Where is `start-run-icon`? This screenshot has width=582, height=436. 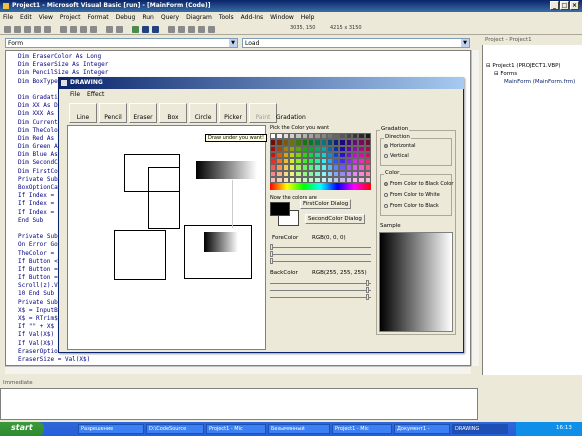 start-run-icon is located at coordinates (135, 29).